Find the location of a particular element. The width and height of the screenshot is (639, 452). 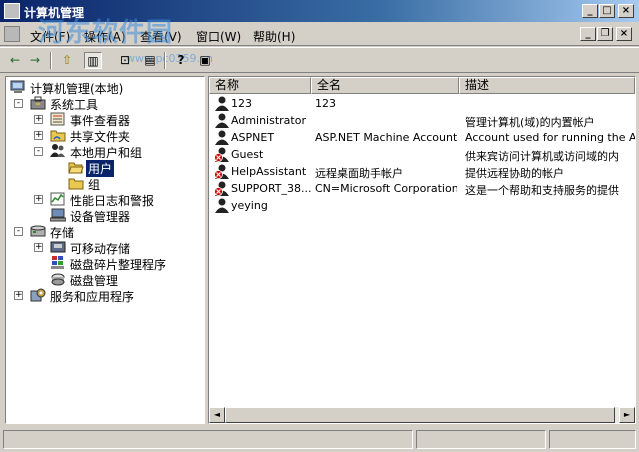

column-header-description: 描述 is located at coordinates (547, 85).